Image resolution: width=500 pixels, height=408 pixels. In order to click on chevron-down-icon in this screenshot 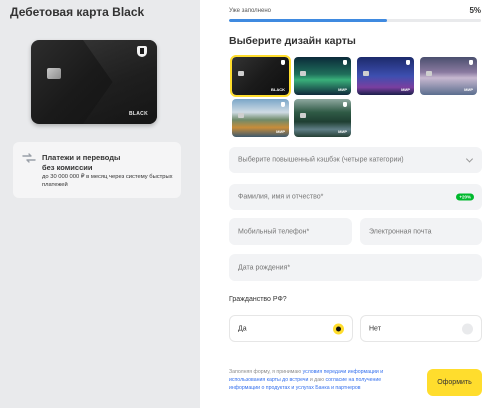, I will do `click(469, 159)`.